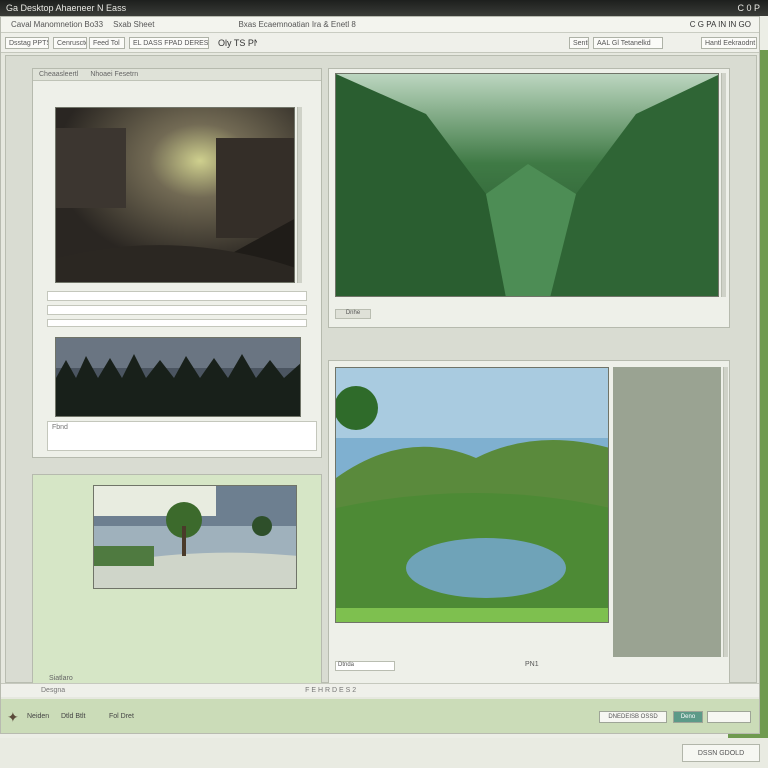 The image size is (768, 768). I want to click on window-title: Ga Desktop Ahaeneer N Eass, so click(66, 8).